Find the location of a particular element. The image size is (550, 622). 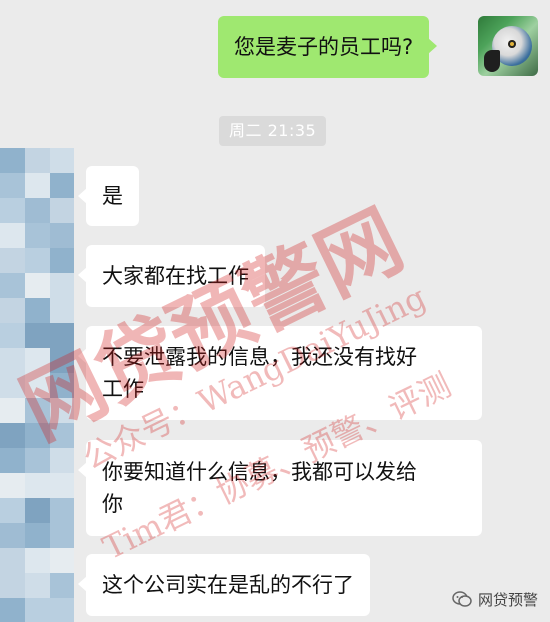

message-text-line: 工作 is located at coordinates (123, 389).